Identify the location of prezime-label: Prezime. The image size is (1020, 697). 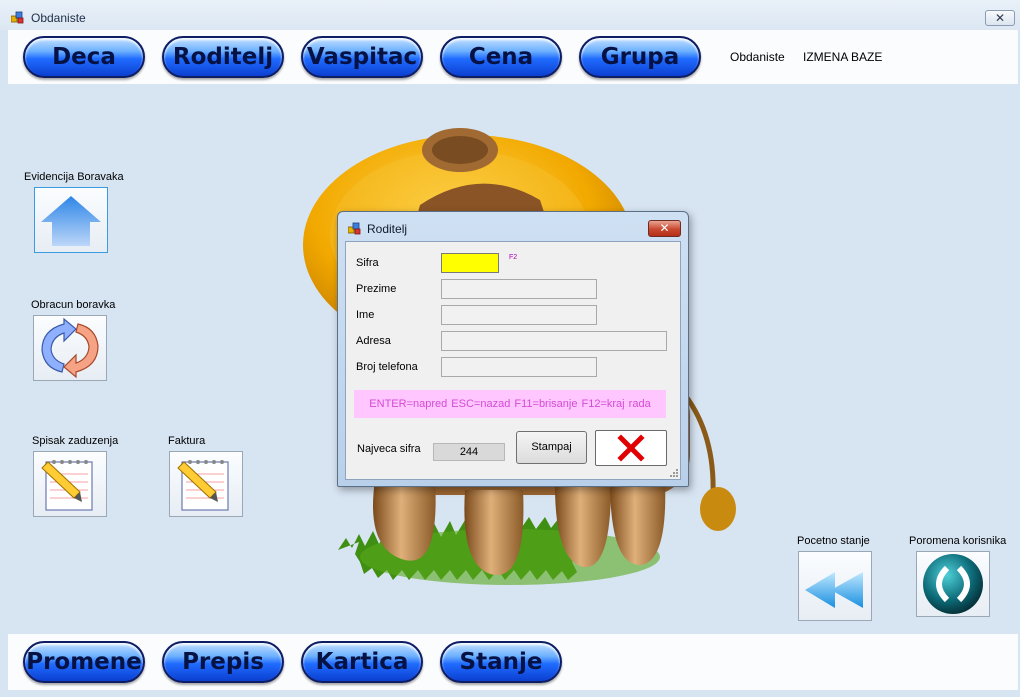
(376, 289).